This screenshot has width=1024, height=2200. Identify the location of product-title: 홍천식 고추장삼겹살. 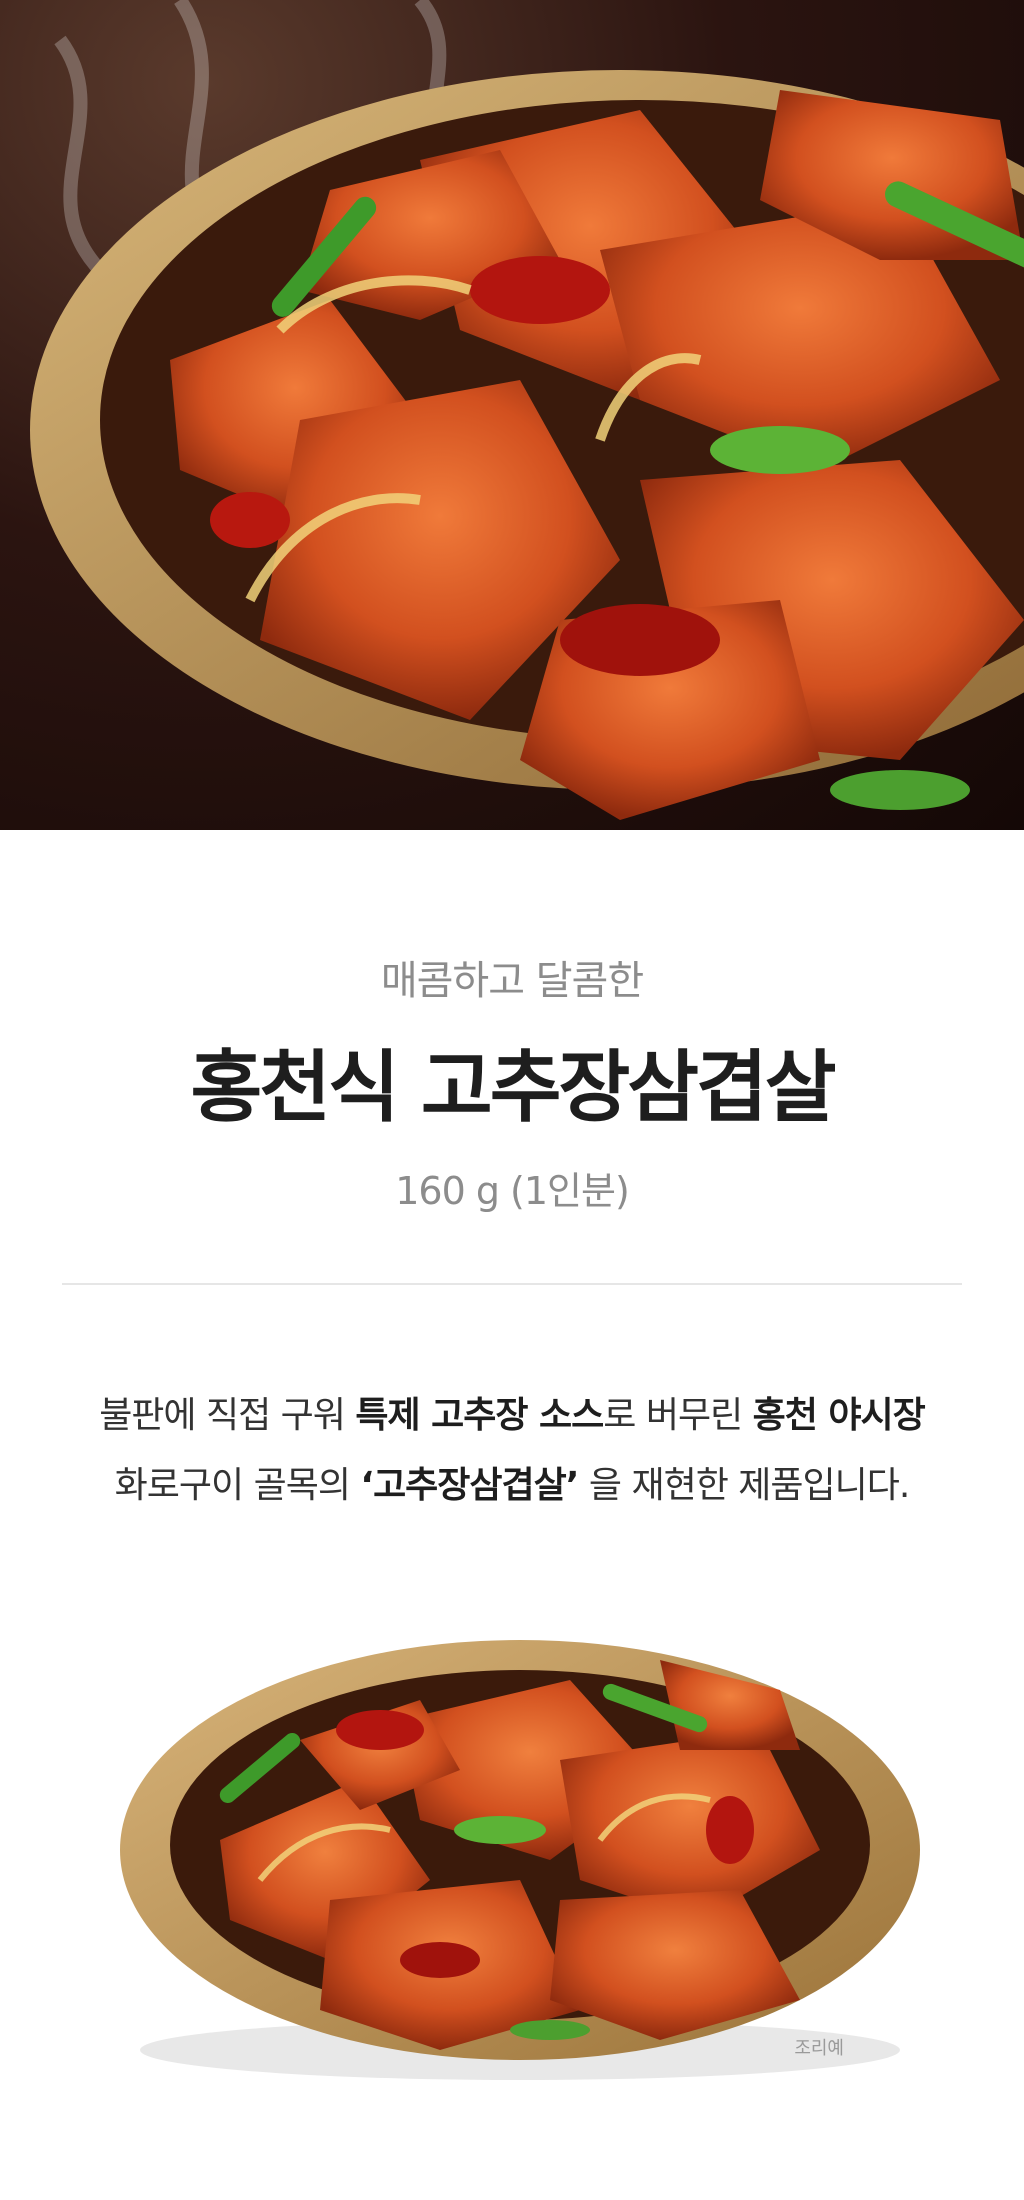
(513, 1088).